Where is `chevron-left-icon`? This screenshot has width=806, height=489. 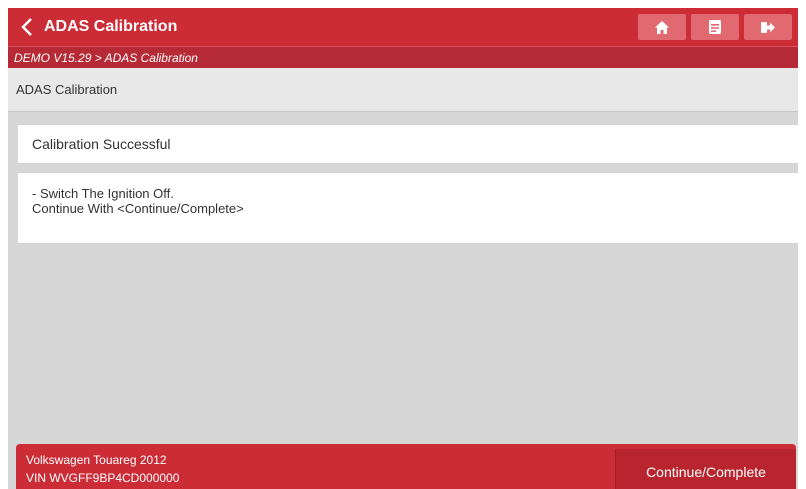
chevron-left-icon is located at coordinates (26, 27).